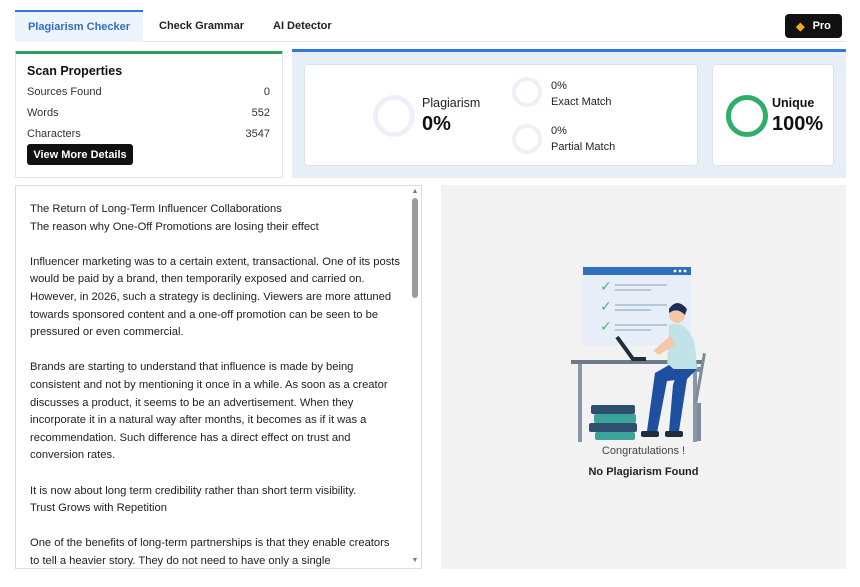 This screenshot has width=860, height=587. What do you see at coordinates (257, 134) in the screenshot?
I see `characters-value: 3547` at bounding box center [257, 134].